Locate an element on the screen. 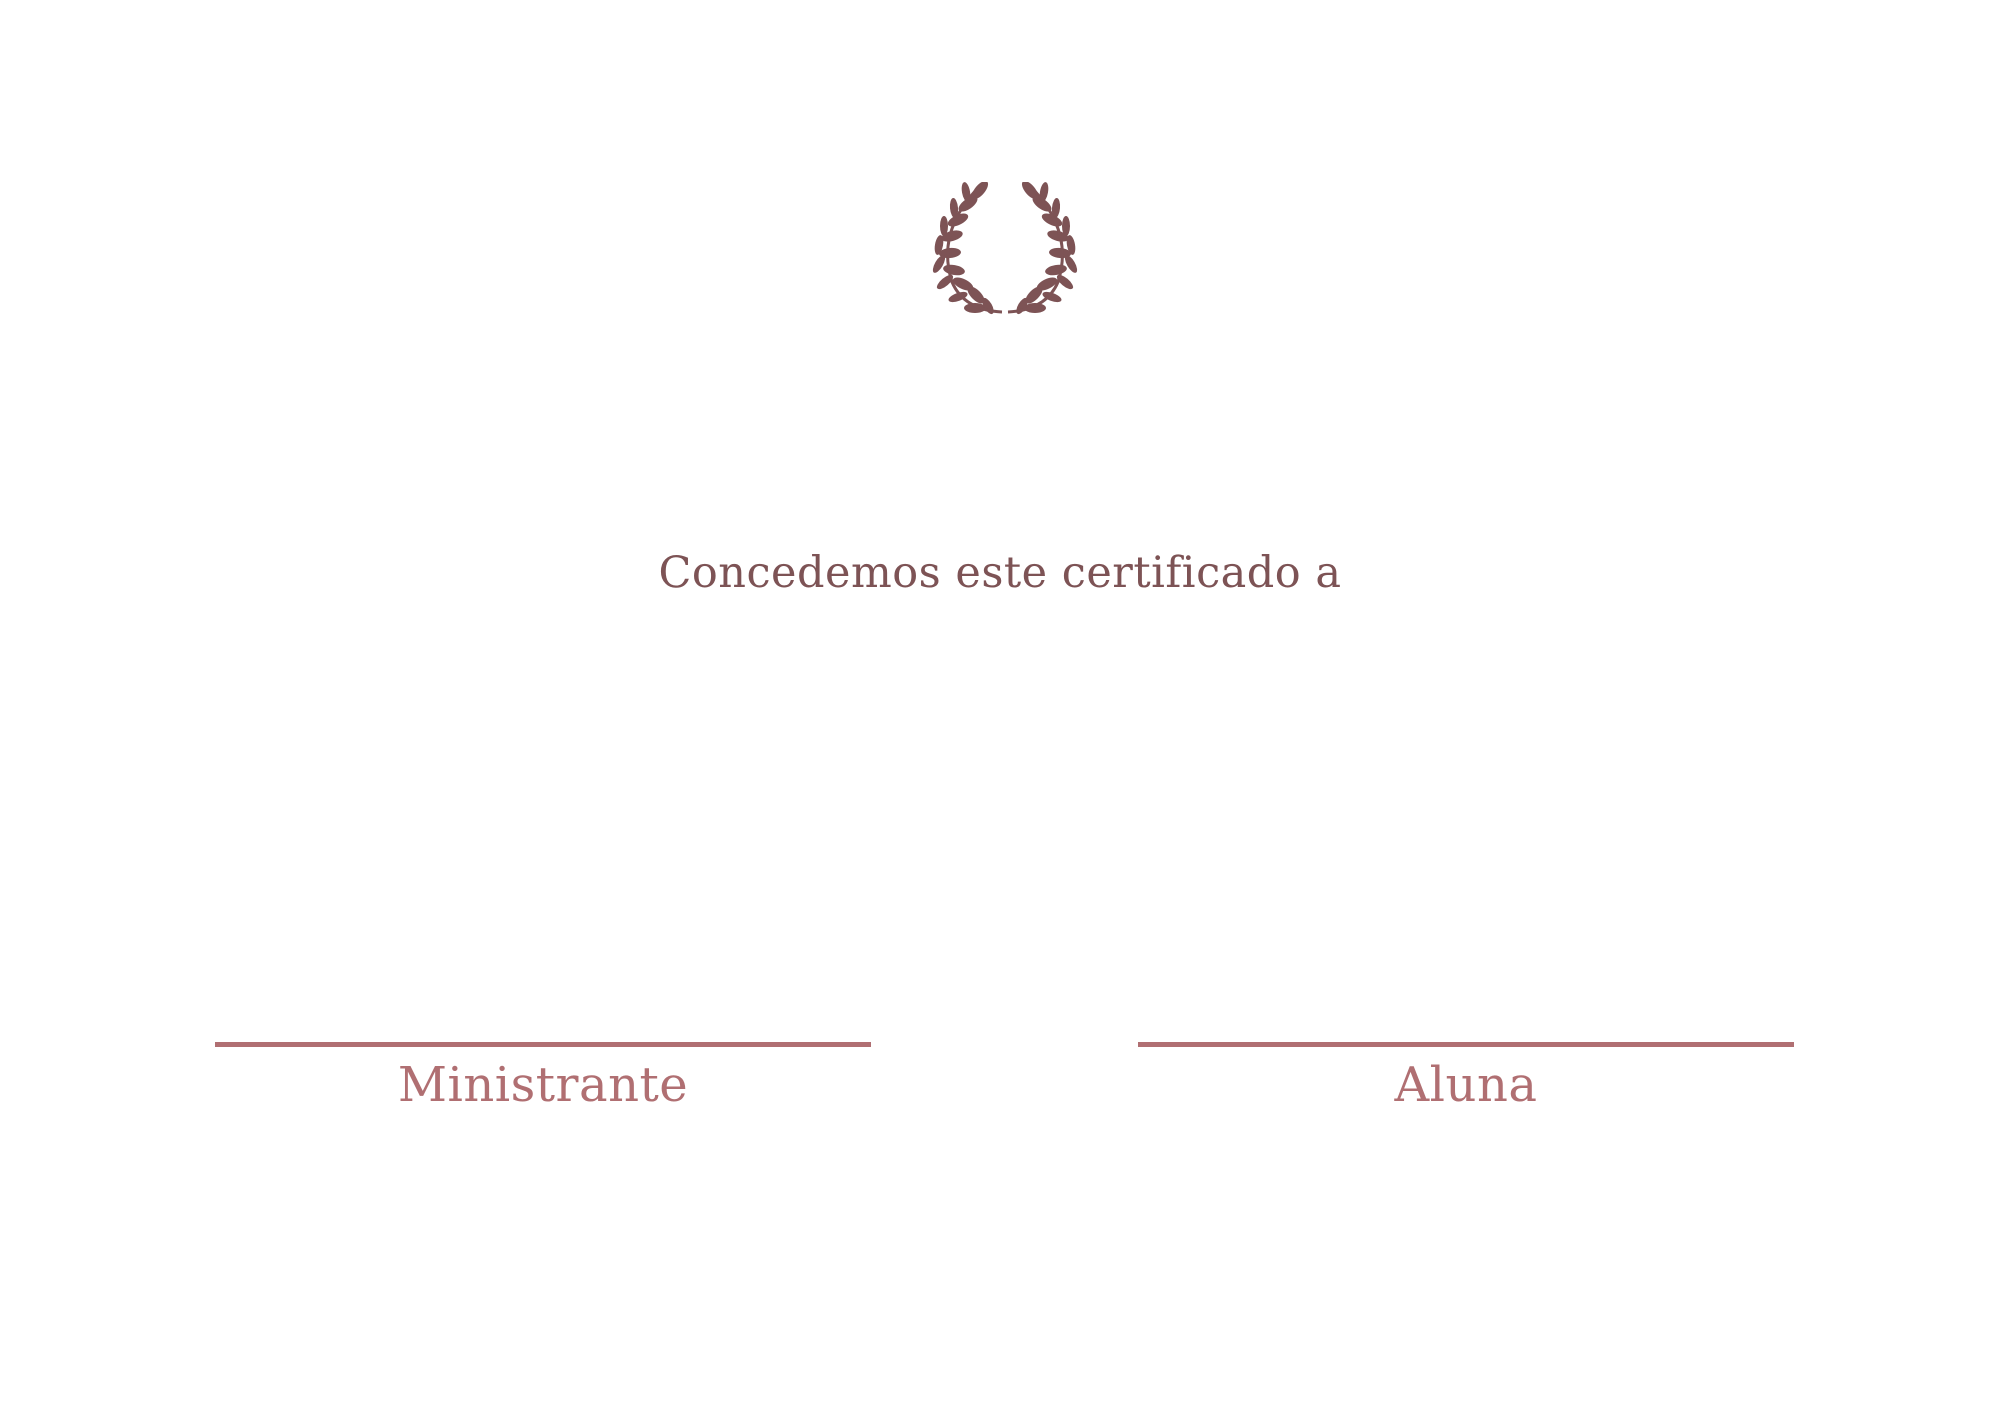 The width and height of the screenshot is (2000, 1414). laurel-wreath-icon is located at coordinates (1005, 248).